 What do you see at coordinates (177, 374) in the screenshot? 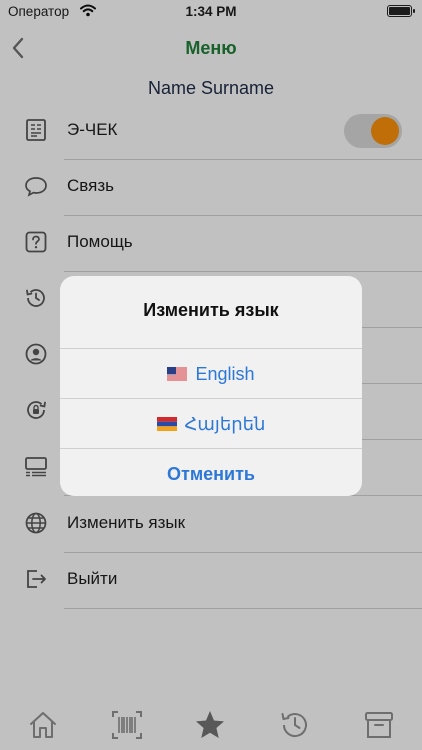
I see `us-flag-icon` at bounding box center [177, 374].